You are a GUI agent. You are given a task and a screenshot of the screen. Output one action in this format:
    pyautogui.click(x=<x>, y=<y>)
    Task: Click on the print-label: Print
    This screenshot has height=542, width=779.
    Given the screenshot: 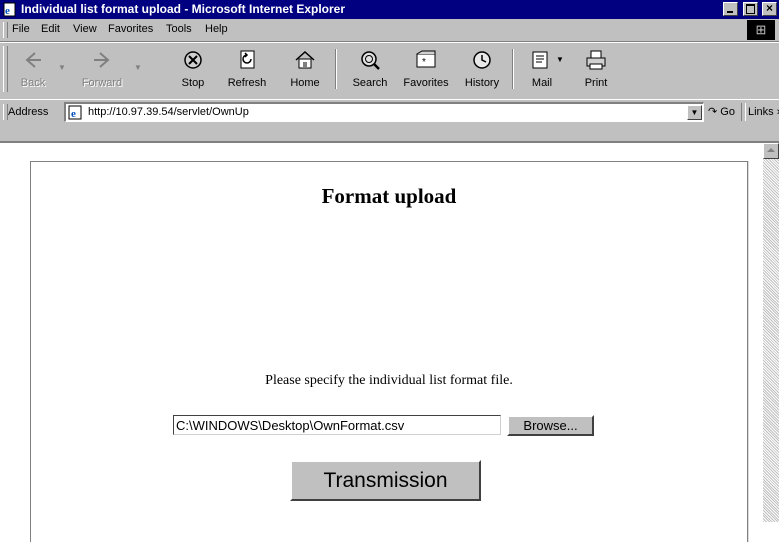 What is the action you would take?
    pyautogui.click(x=596, y=83)
    